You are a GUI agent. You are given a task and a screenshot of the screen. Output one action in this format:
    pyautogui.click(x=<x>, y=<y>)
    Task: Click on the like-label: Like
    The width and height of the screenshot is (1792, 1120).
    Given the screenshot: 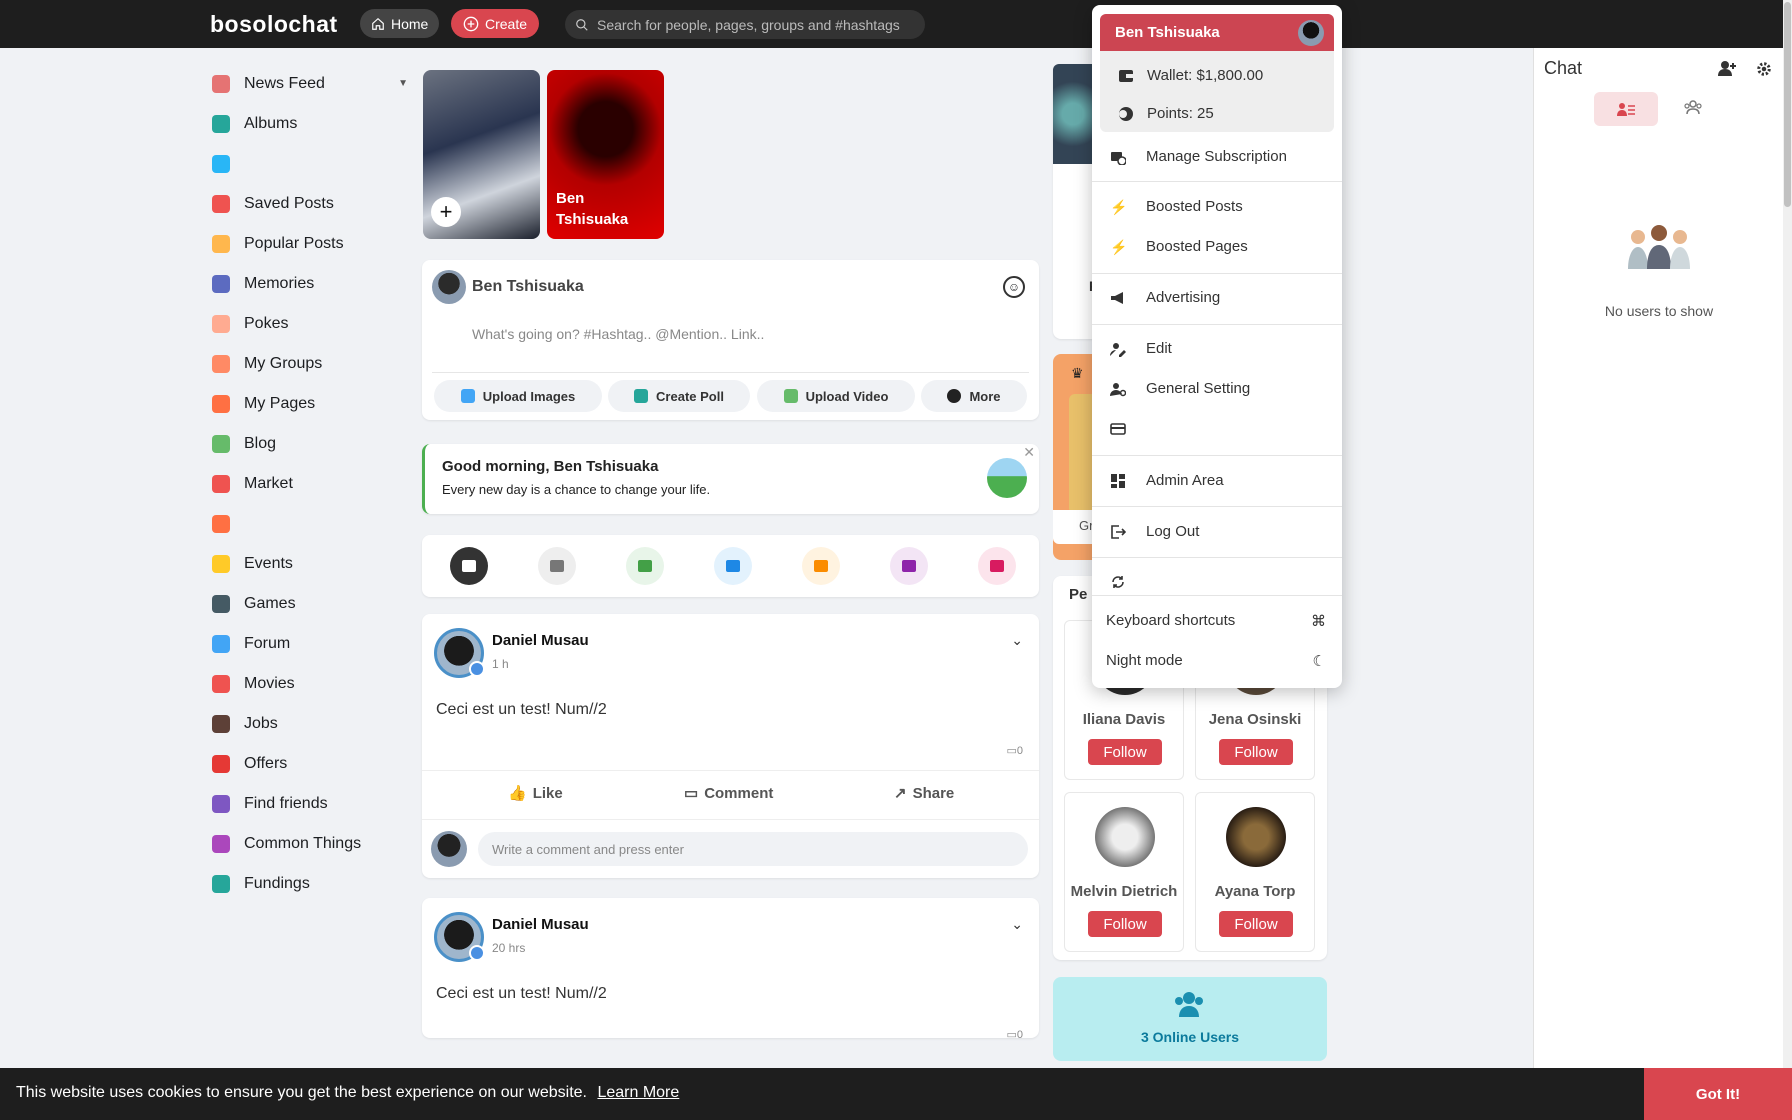 What is the action you would take?
    pyautogui.click(x=547, y=793)
    